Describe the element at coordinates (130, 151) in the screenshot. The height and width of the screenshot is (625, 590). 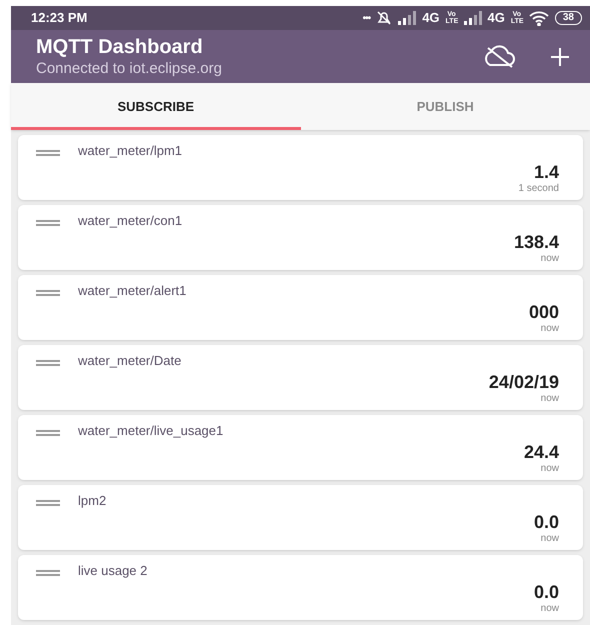
I see `topic-name: water_meter/lpm1` at that location.